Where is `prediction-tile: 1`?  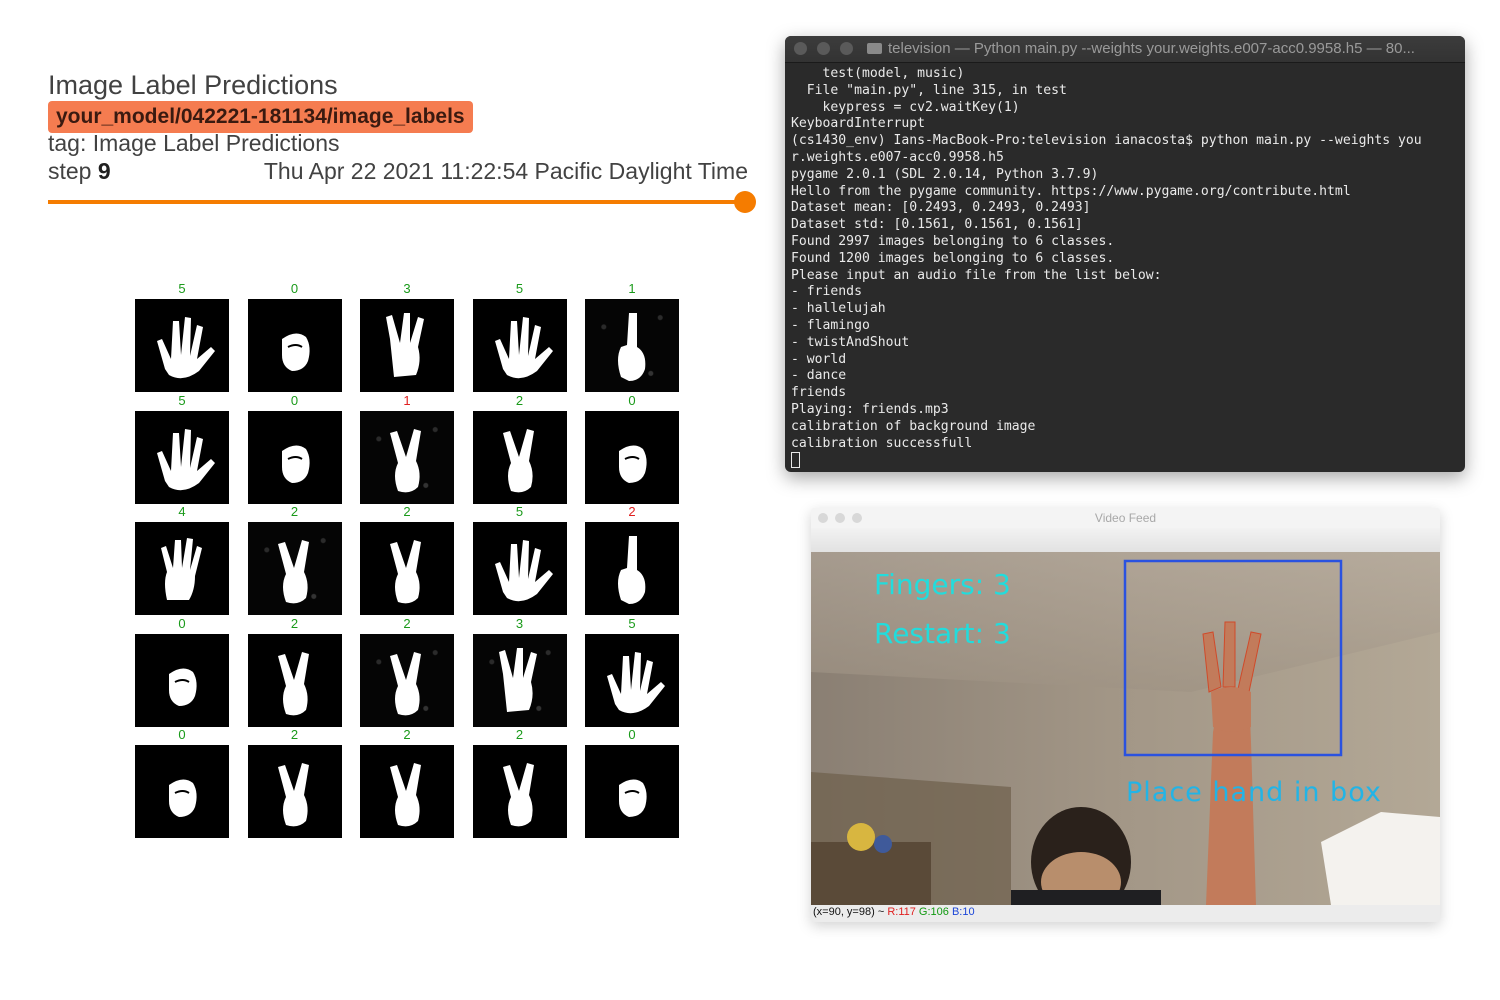
prediction-tile: 1 is located at coordinates (407, 448).